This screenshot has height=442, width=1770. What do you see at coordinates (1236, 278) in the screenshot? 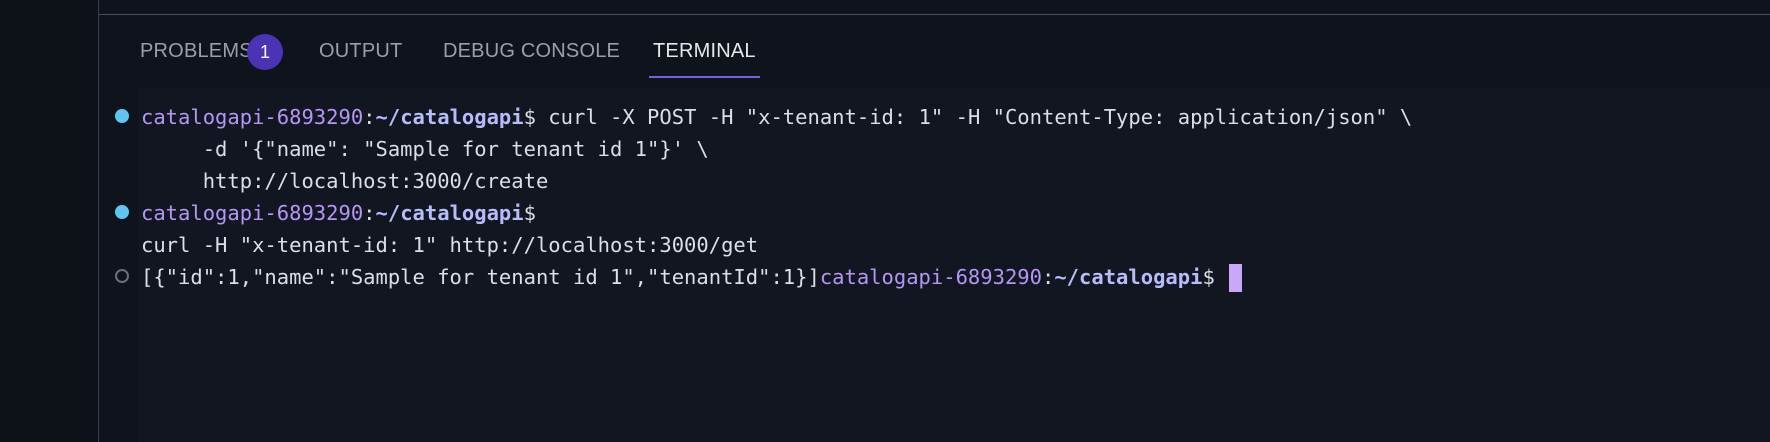
I see `terminal-cursor` at bounding box center [1236, 278].